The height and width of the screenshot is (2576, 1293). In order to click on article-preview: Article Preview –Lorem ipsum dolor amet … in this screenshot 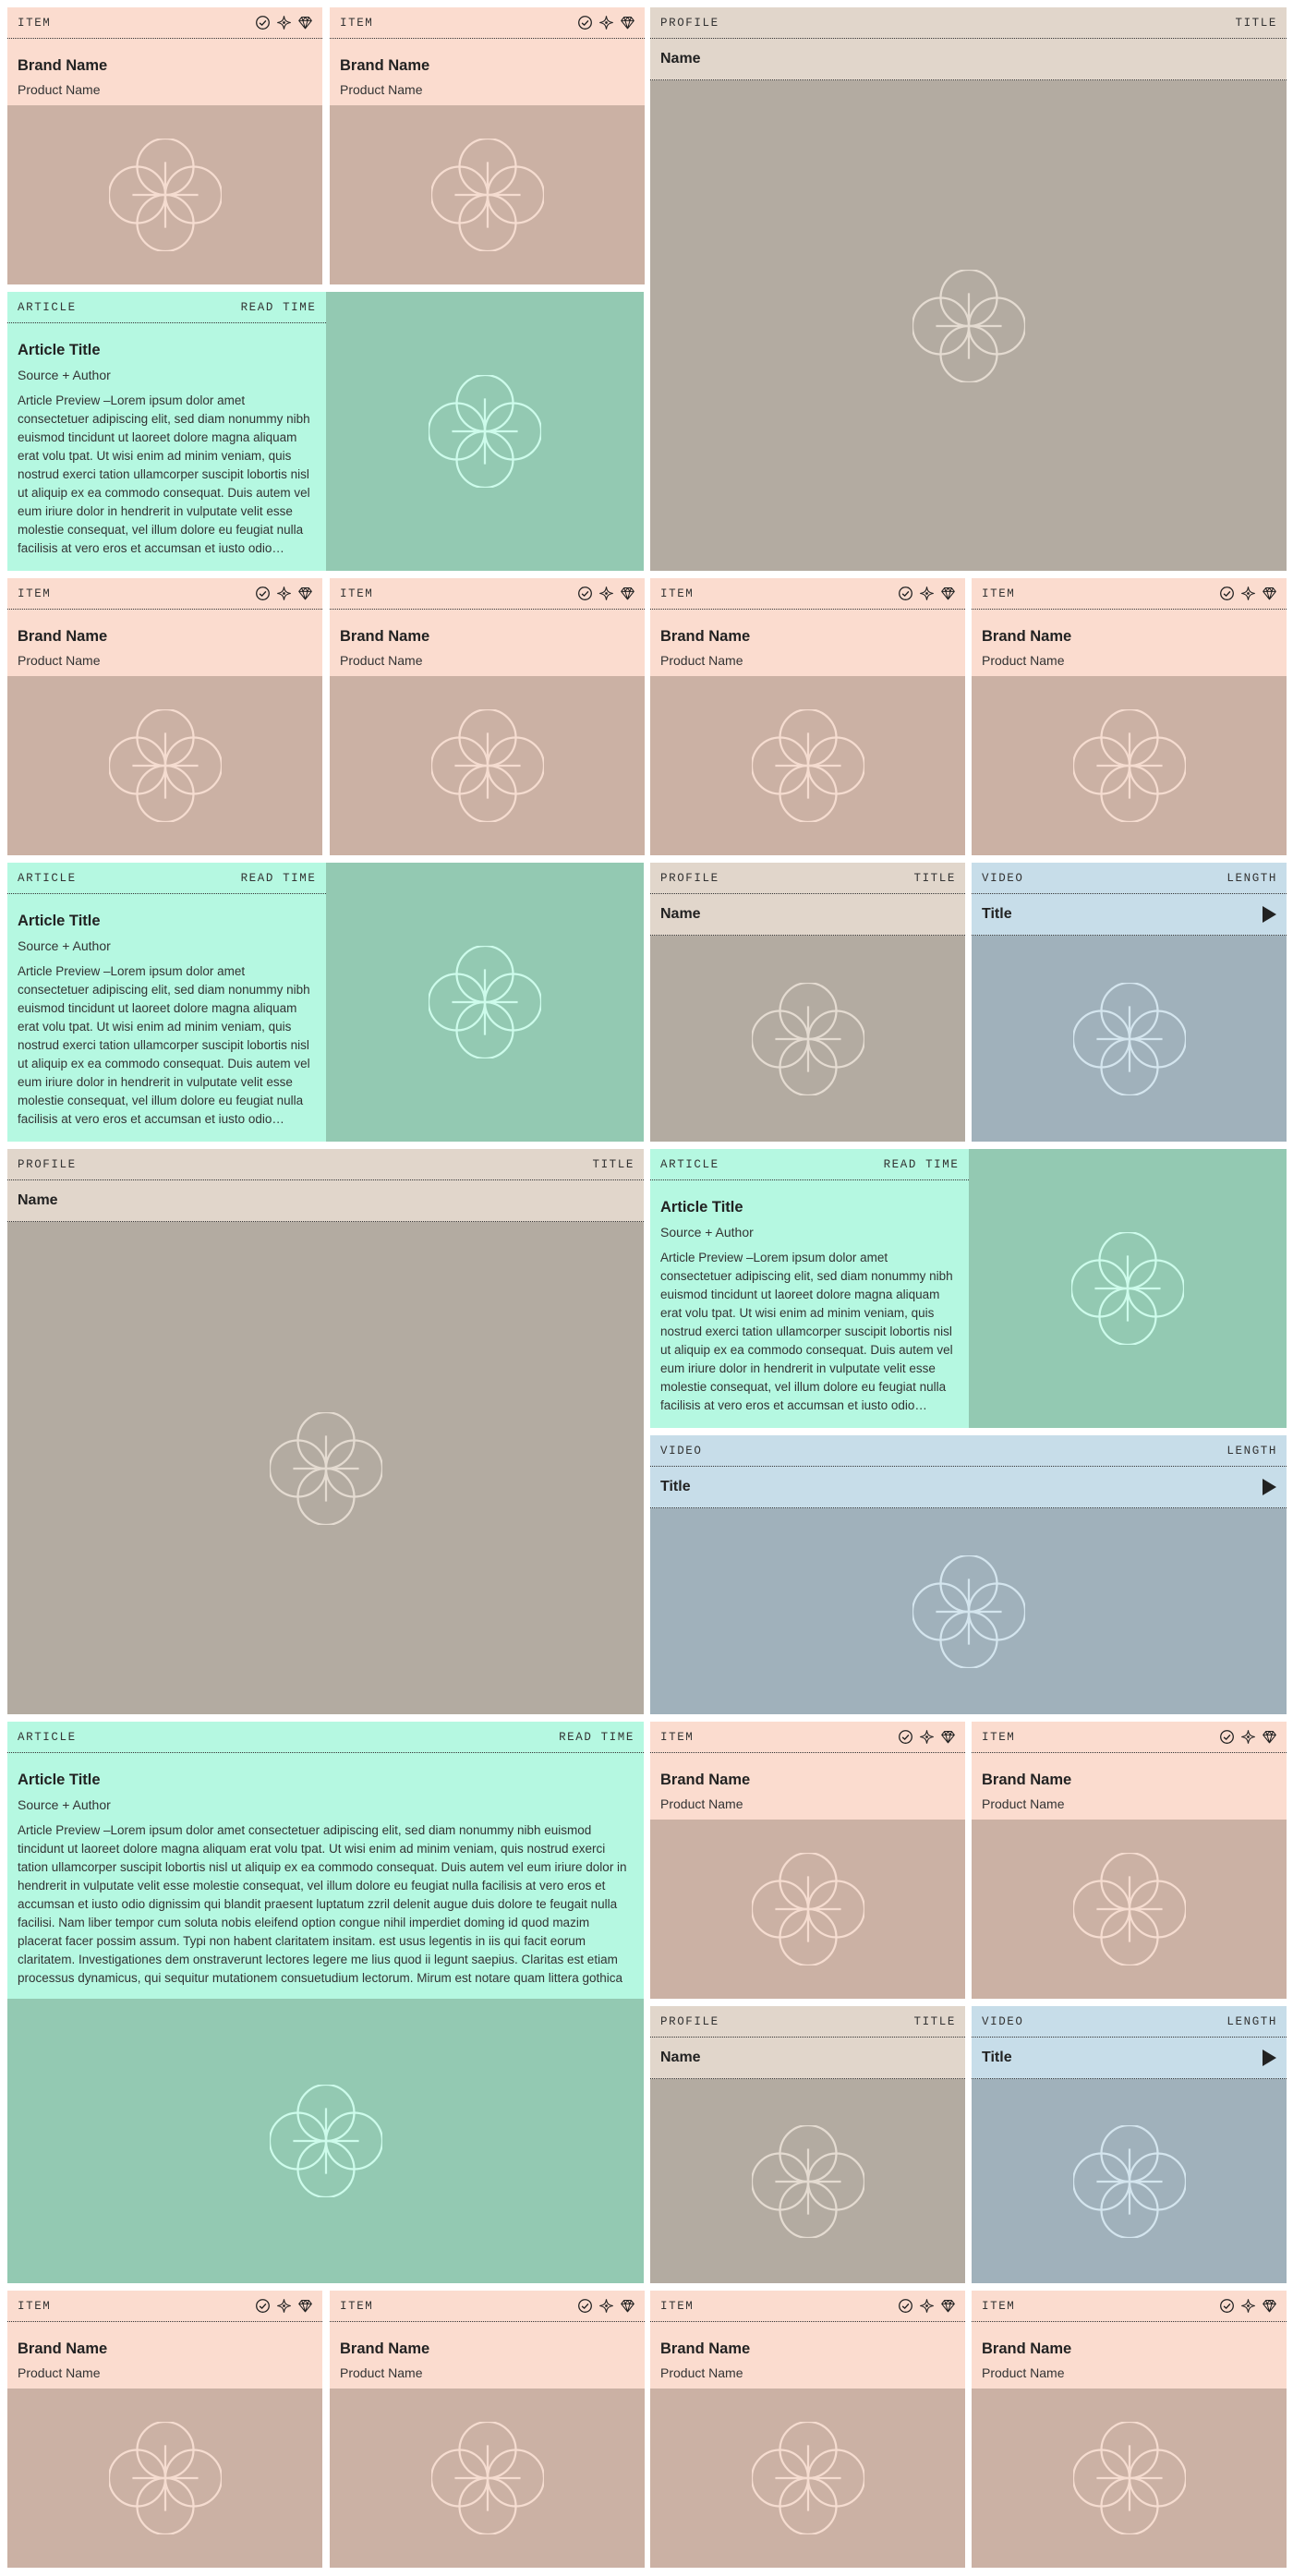, I will do `click(322, 1904)`.